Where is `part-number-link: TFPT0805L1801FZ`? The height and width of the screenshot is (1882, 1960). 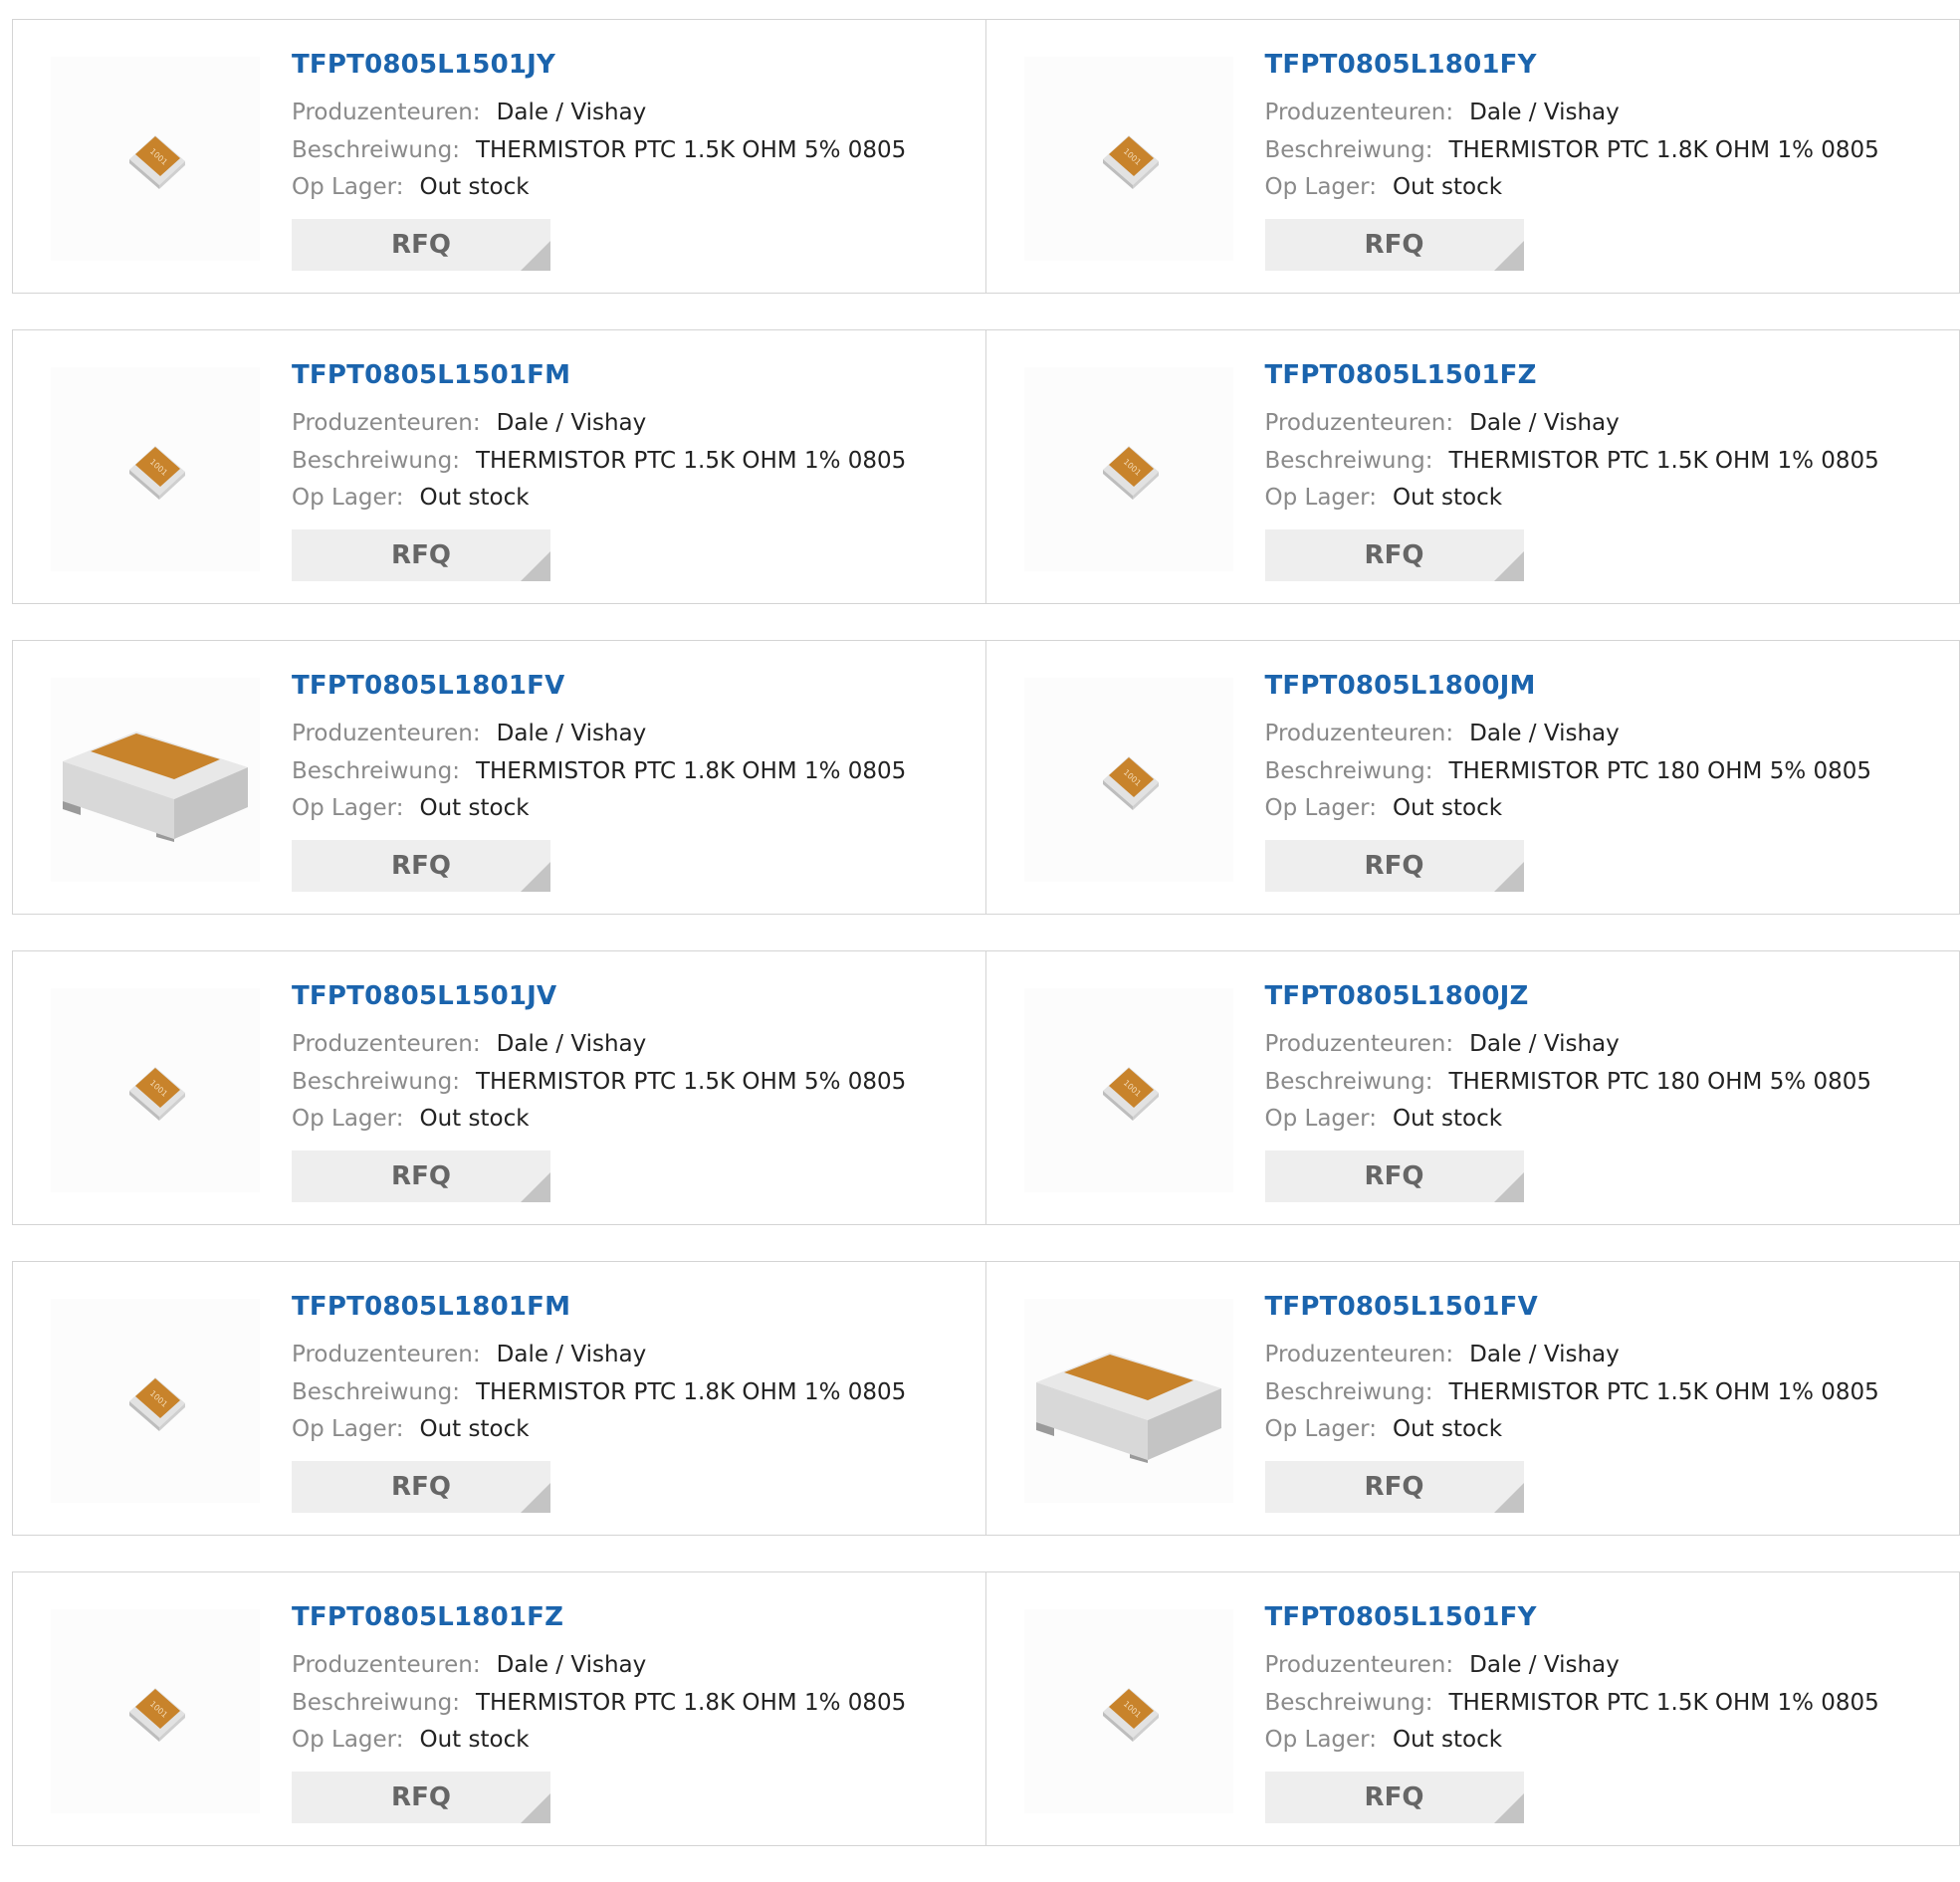
part-number-link: TFPT0805L1801FZ is located at coordinates (428, 1617).